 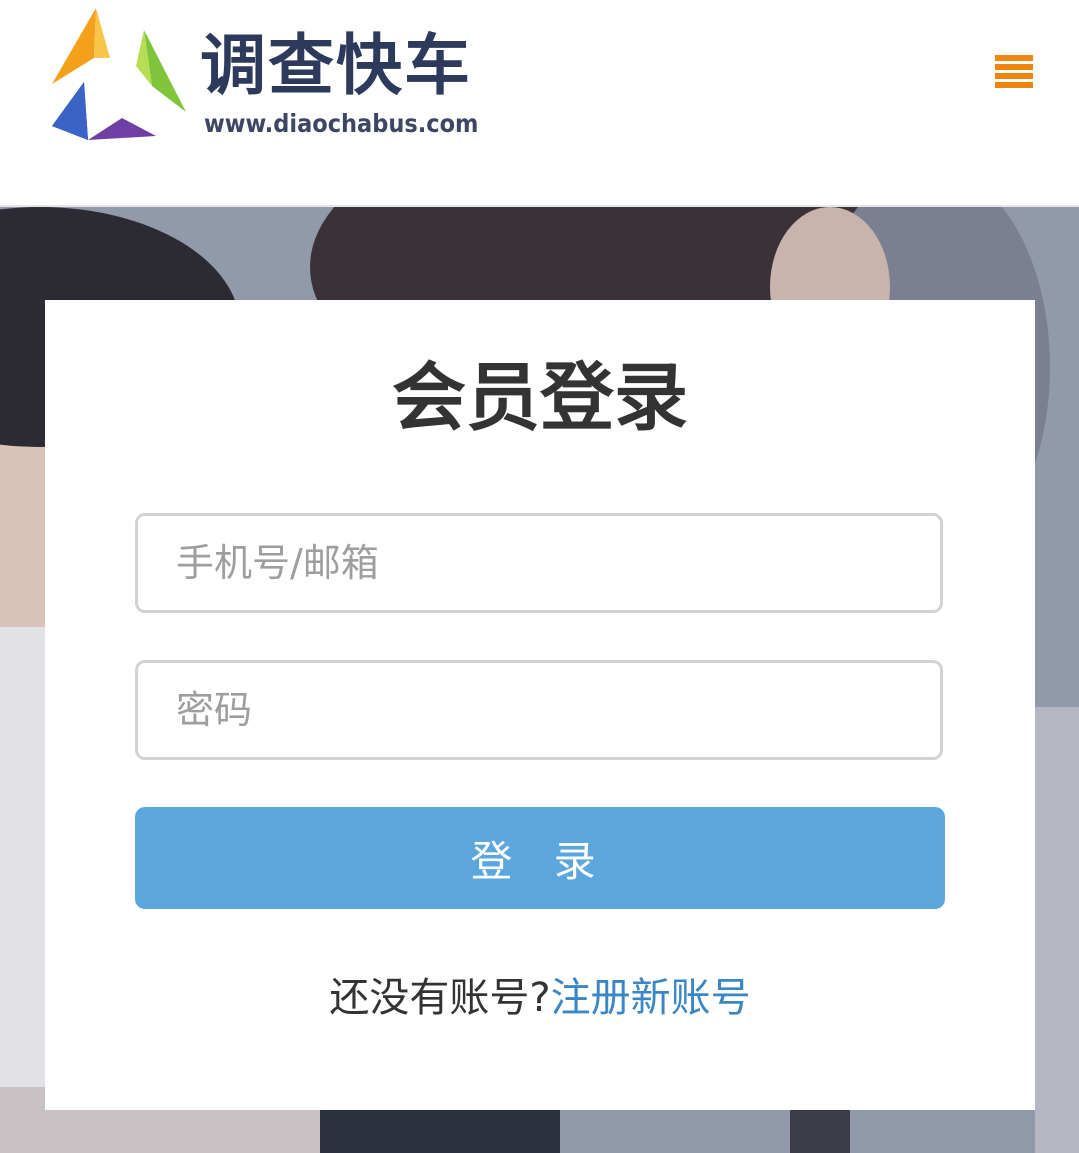 I want to click on register-row: 还没有账号?注册新账号, so click(x=540, y=998).